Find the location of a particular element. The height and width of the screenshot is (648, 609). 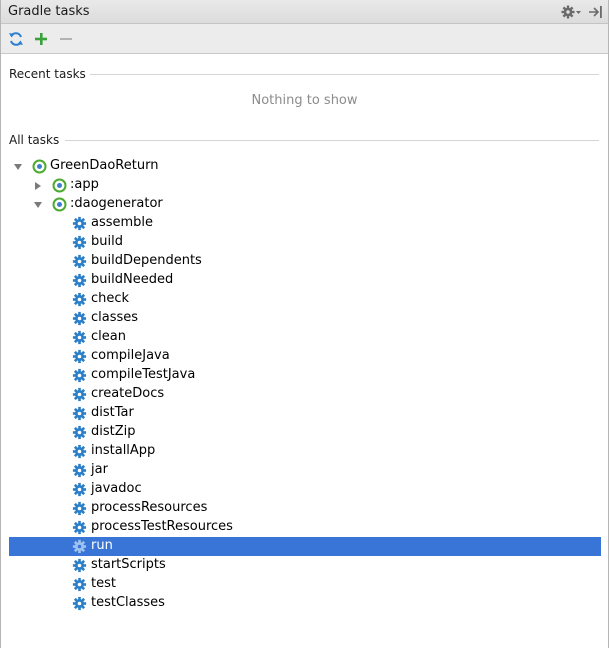

collapsed-arrow-icon is located at coordinates (38, 185).